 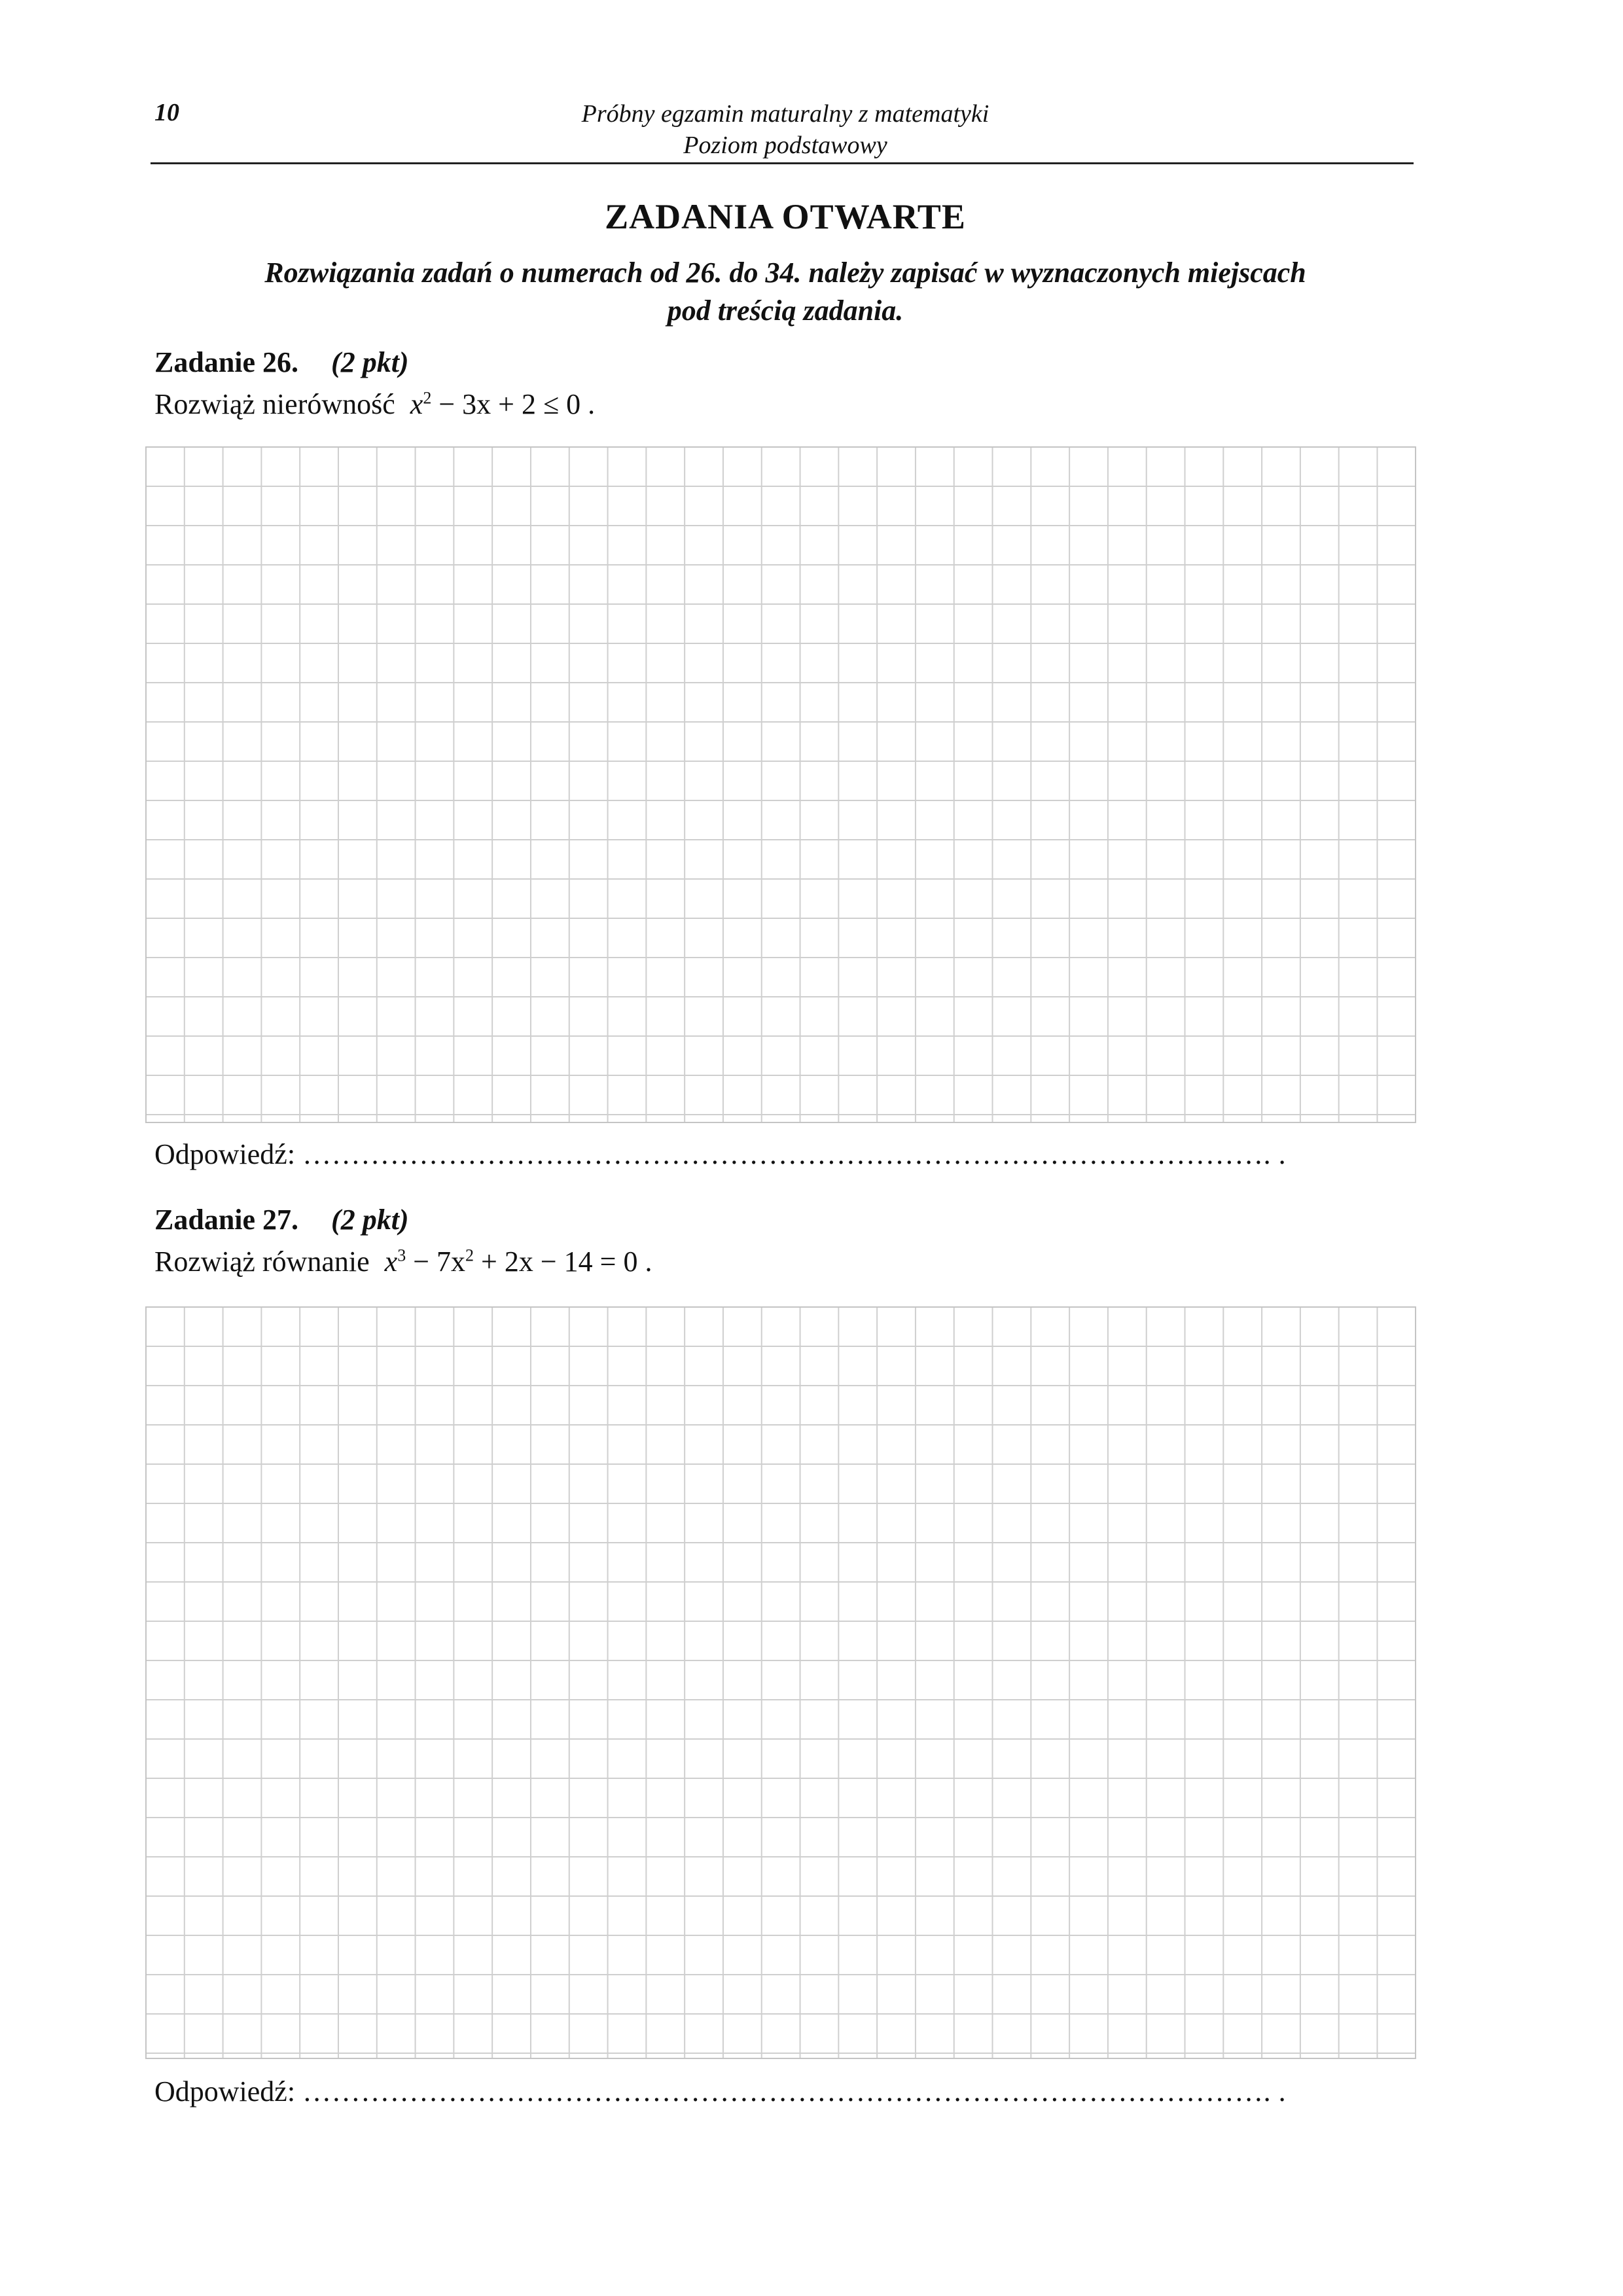 What do you see at coordinates (436, 1262) in the screenshot?
I see `task-27-expression-mid: − 7x` at bounding box center [436, 1262].